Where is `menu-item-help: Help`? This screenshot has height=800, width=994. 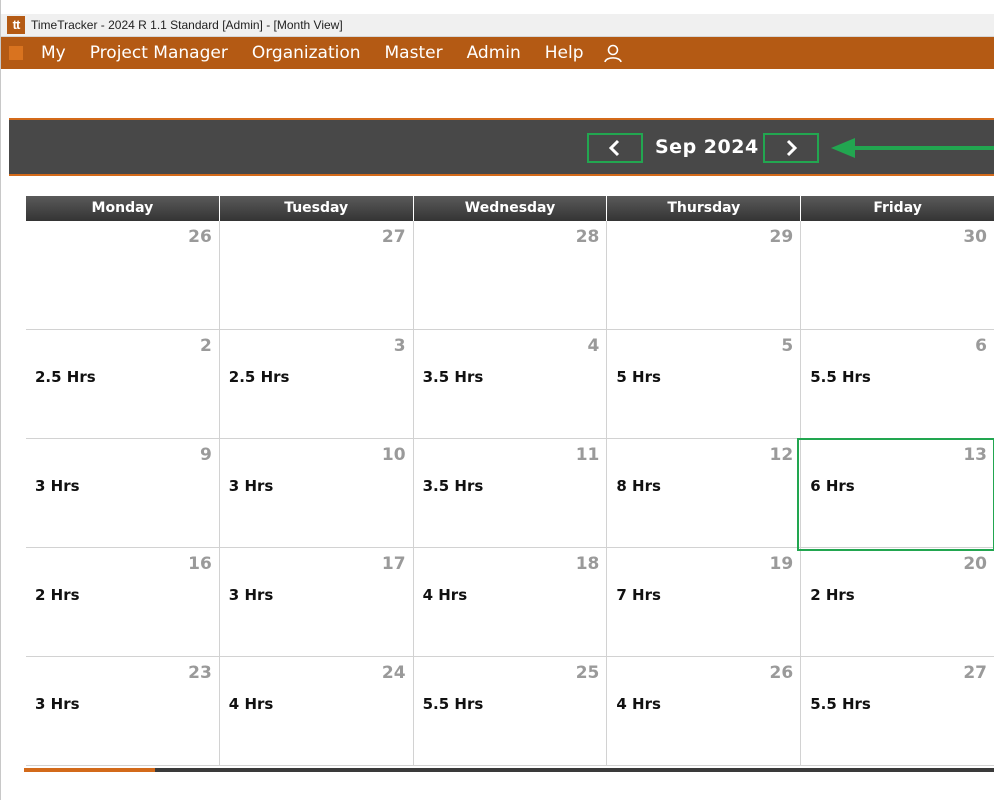
menu-item-help: Help is located at coordinates (564, 53).